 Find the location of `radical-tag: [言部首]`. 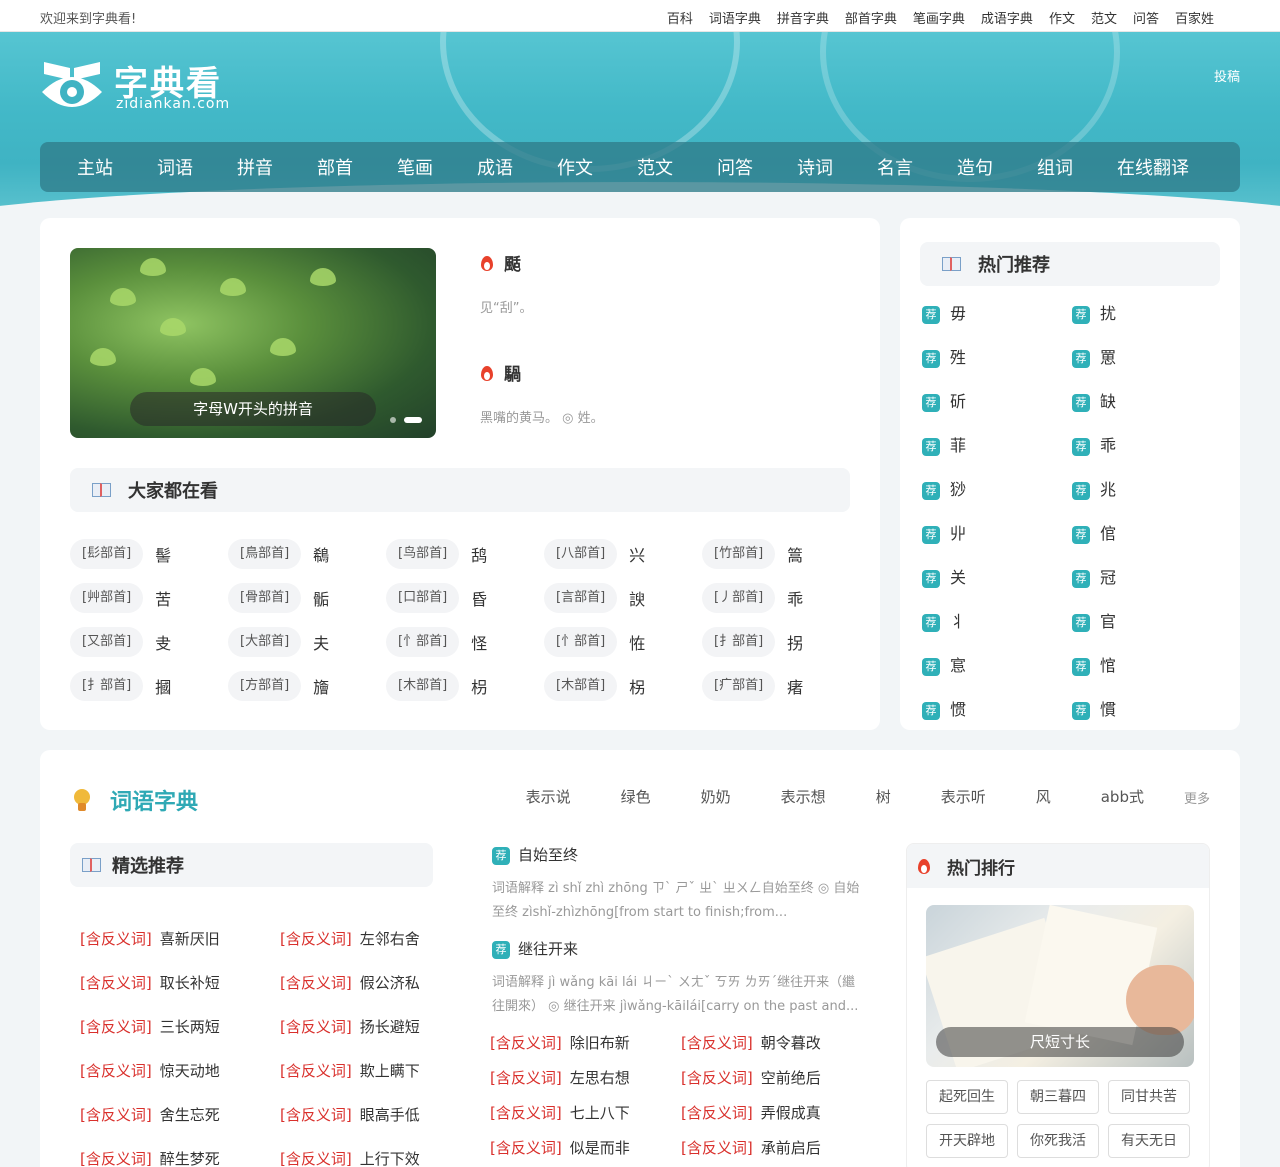

radical-tag: [言部首] is located at coordinates (581, 598).